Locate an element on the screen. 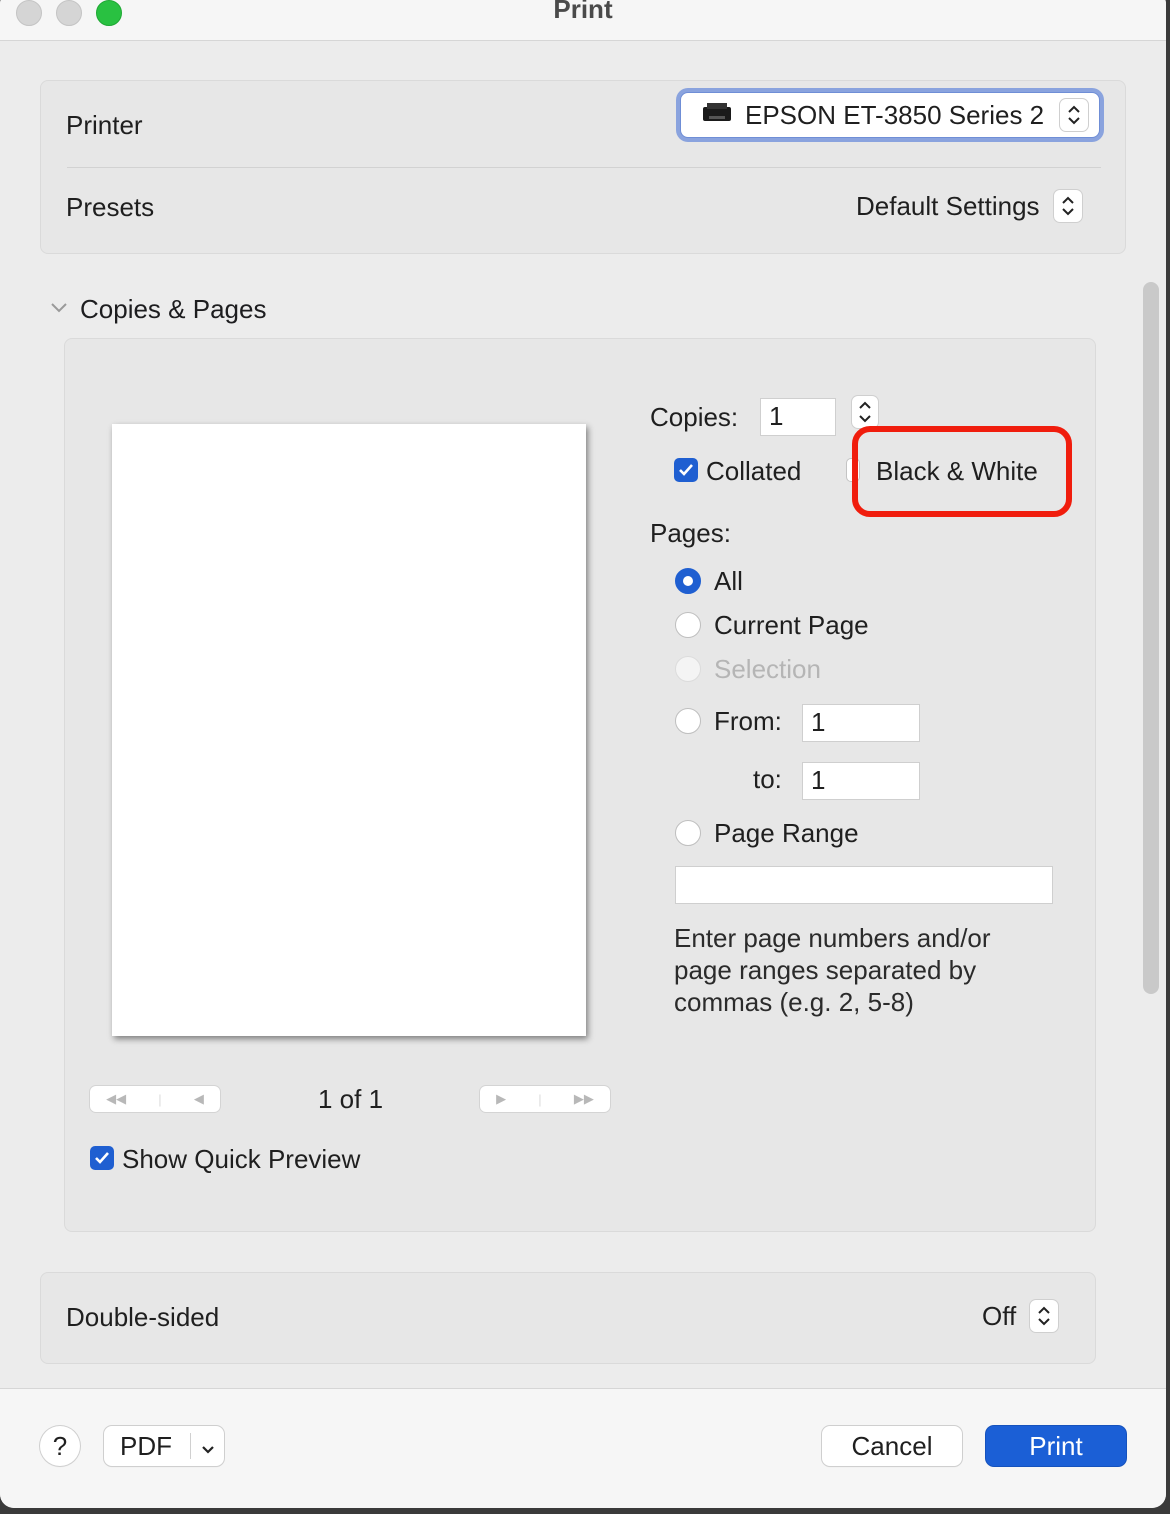 This screenshot has height=1514, width=1170. printer-label: Printer is located at coordinates (104, 125).